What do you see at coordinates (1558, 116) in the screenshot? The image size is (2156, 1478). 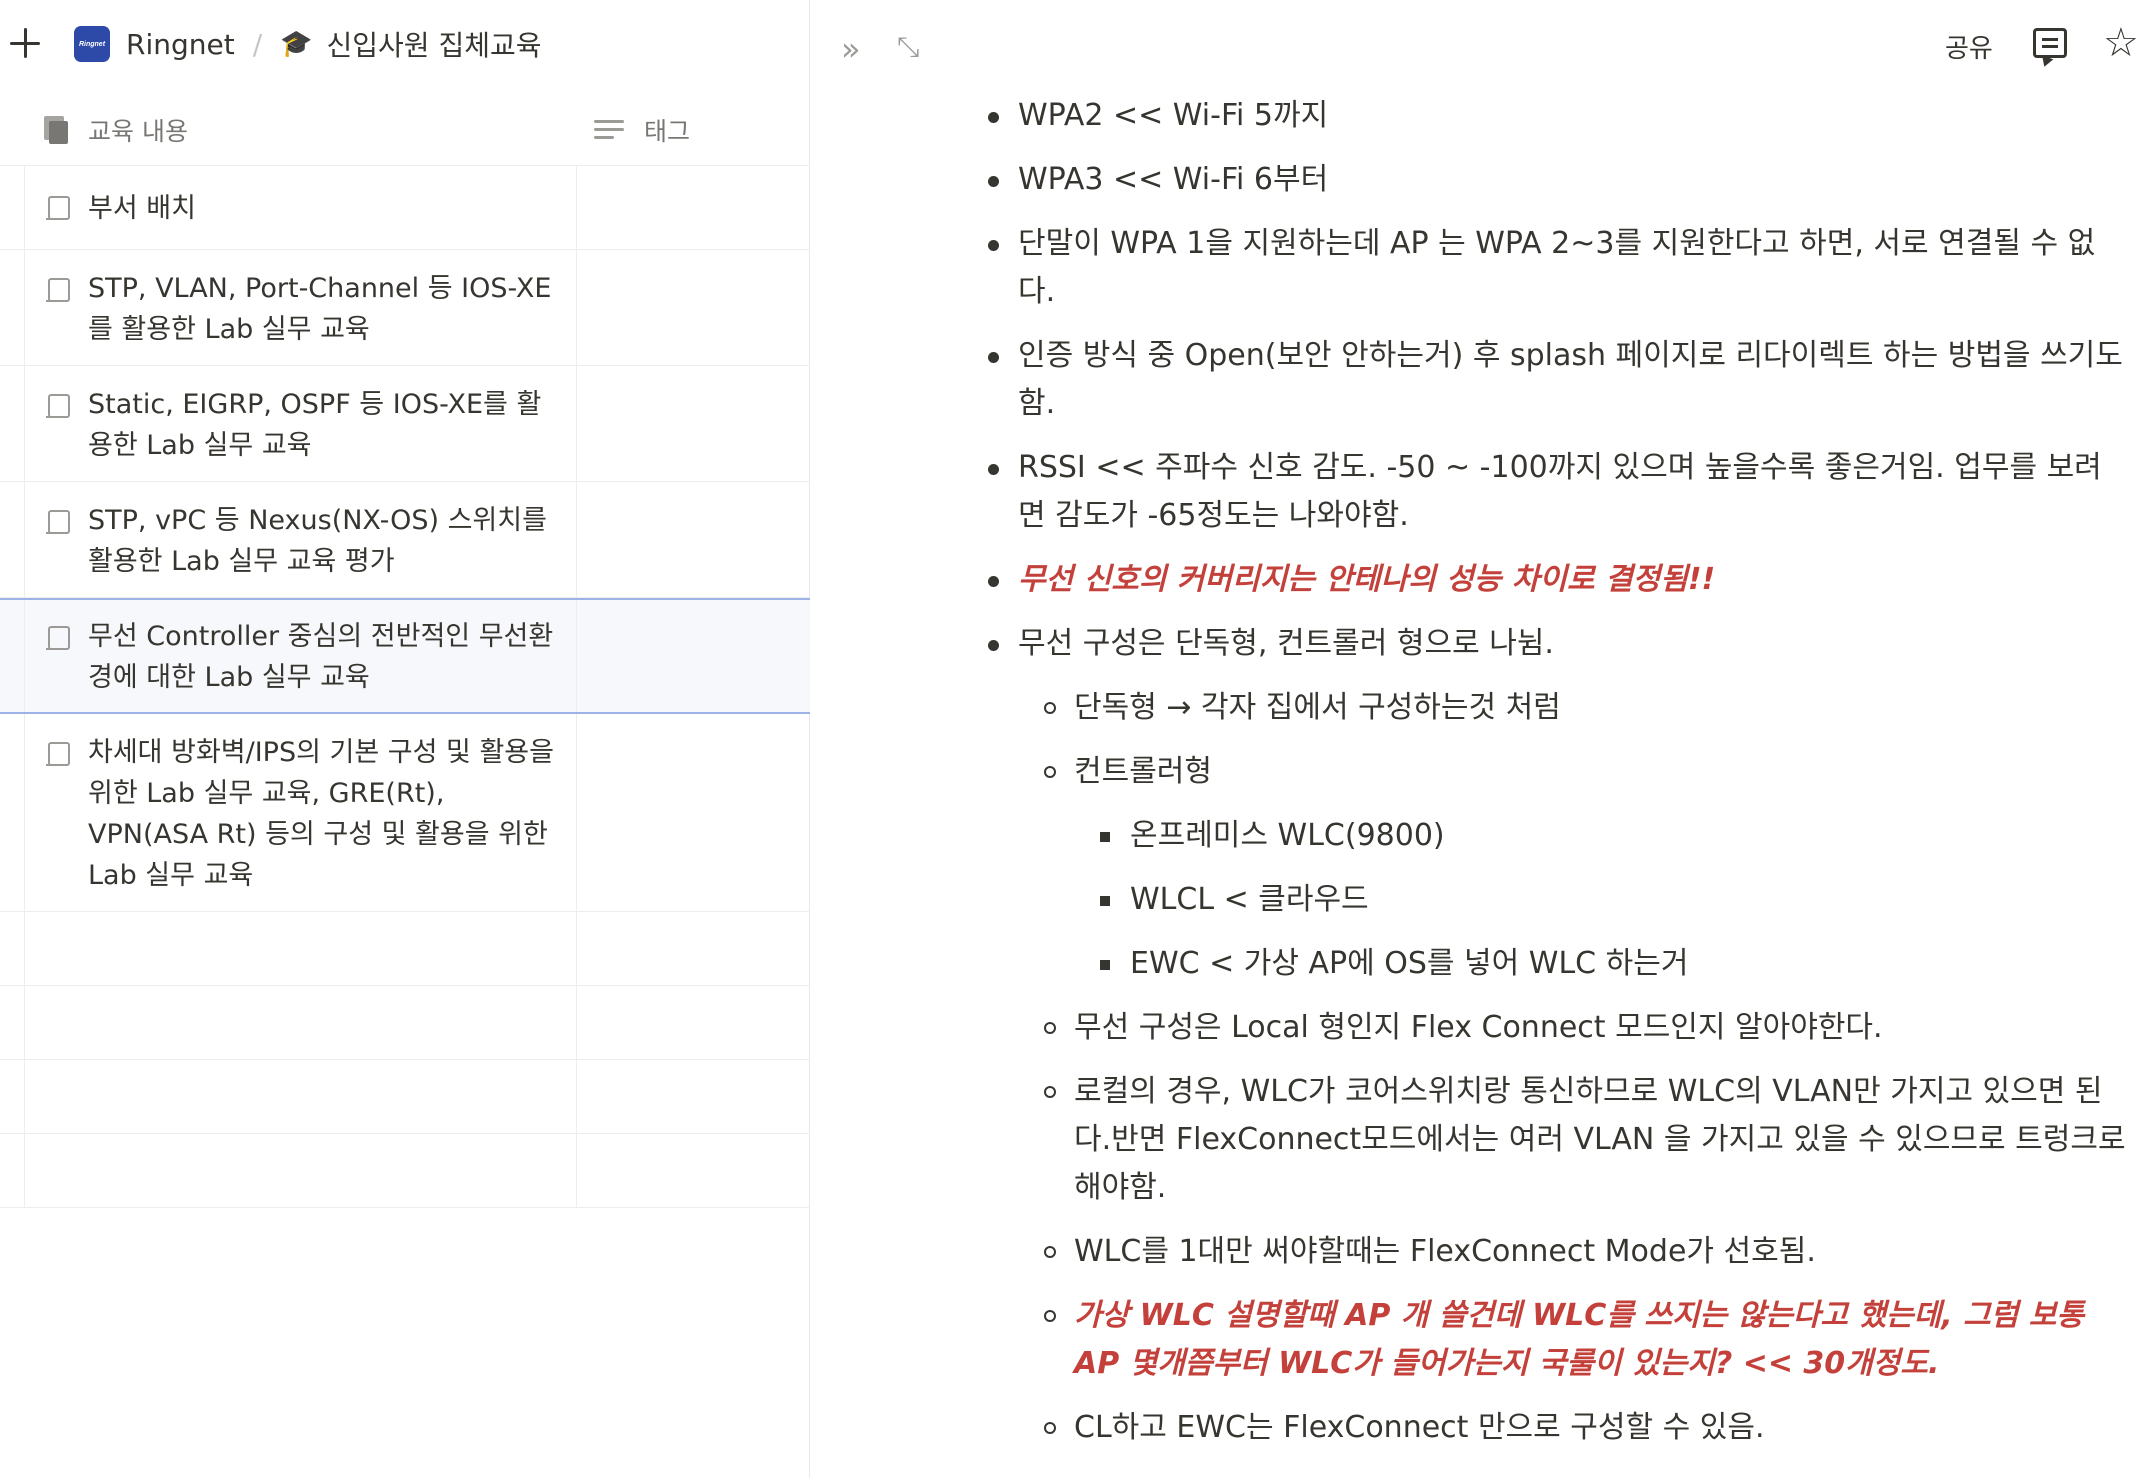 I see `list-item: WPA2 << Wi-Fi 5까지` at bounding box center [1558, 116].